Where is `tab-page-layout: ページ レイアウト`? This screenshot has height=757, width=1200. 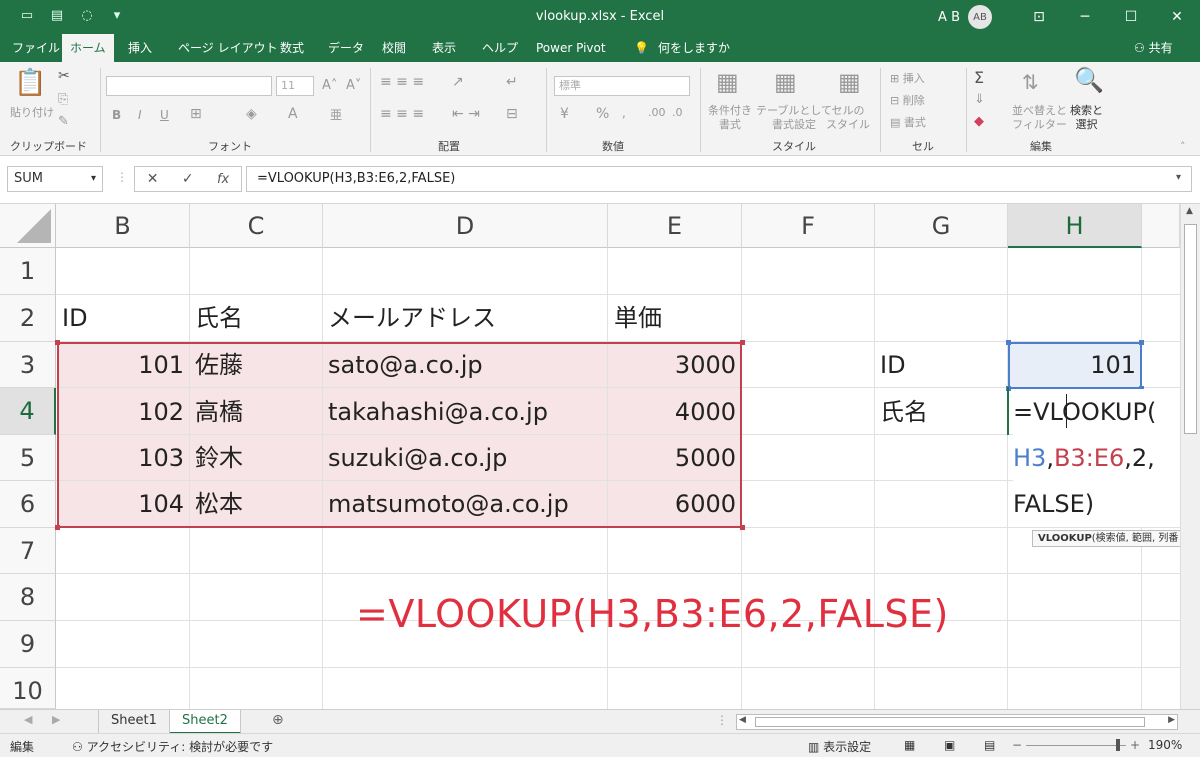
tab-page-layout: ページ レイアウト is located at coordinates (228, 48).